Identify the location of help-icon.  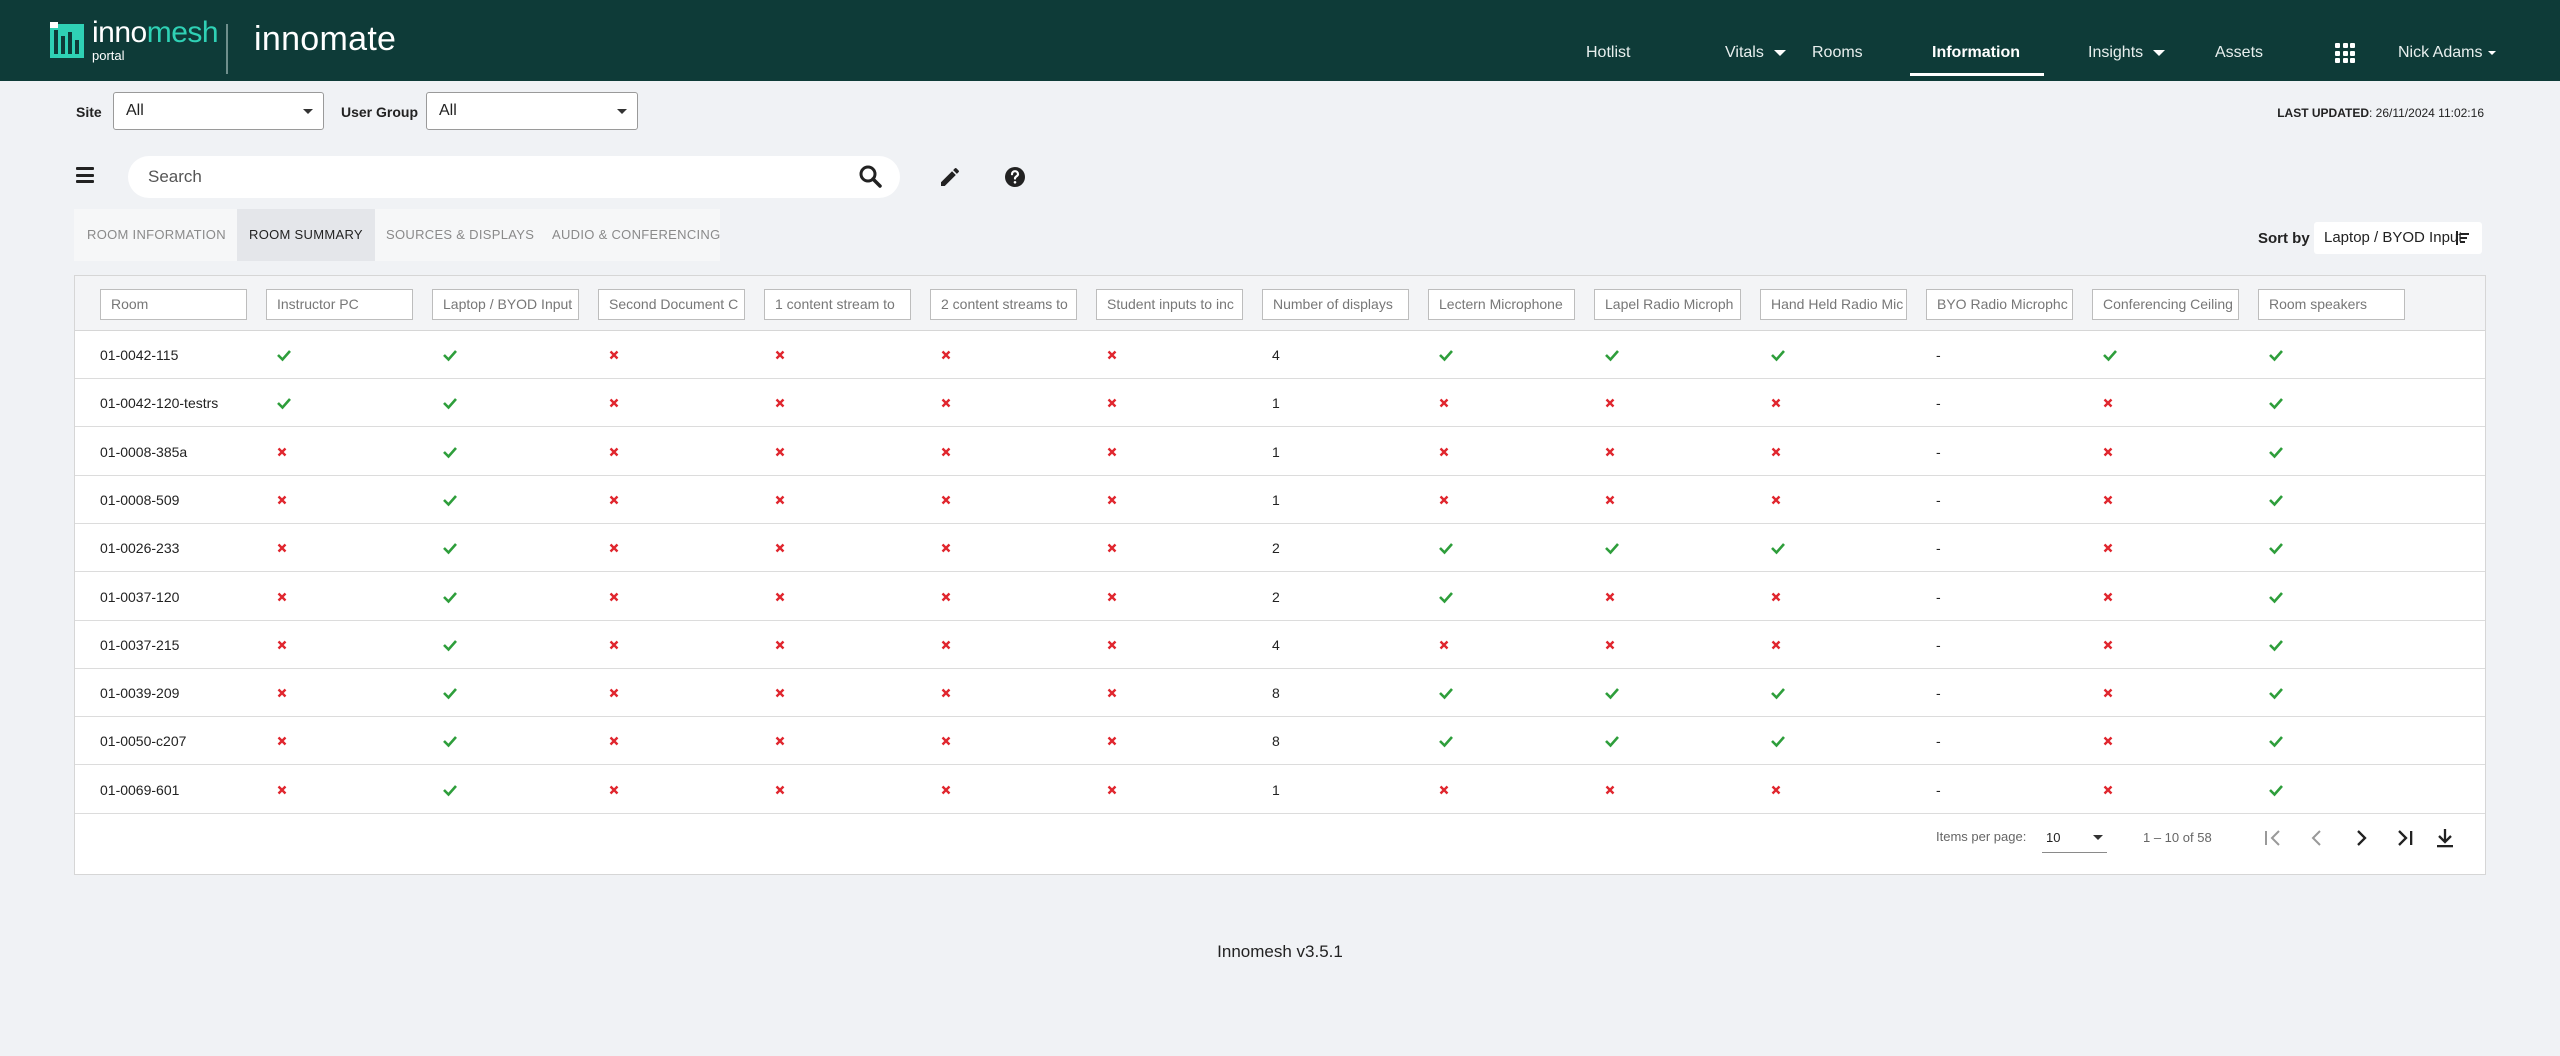
(1015, 177).